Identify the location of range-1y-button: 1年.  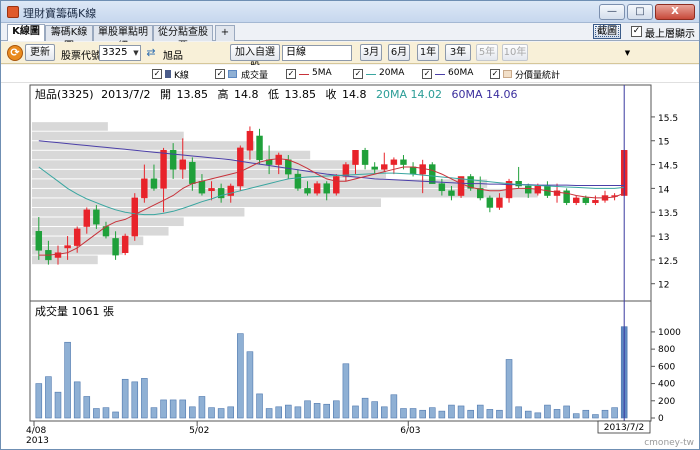
(428, 52).